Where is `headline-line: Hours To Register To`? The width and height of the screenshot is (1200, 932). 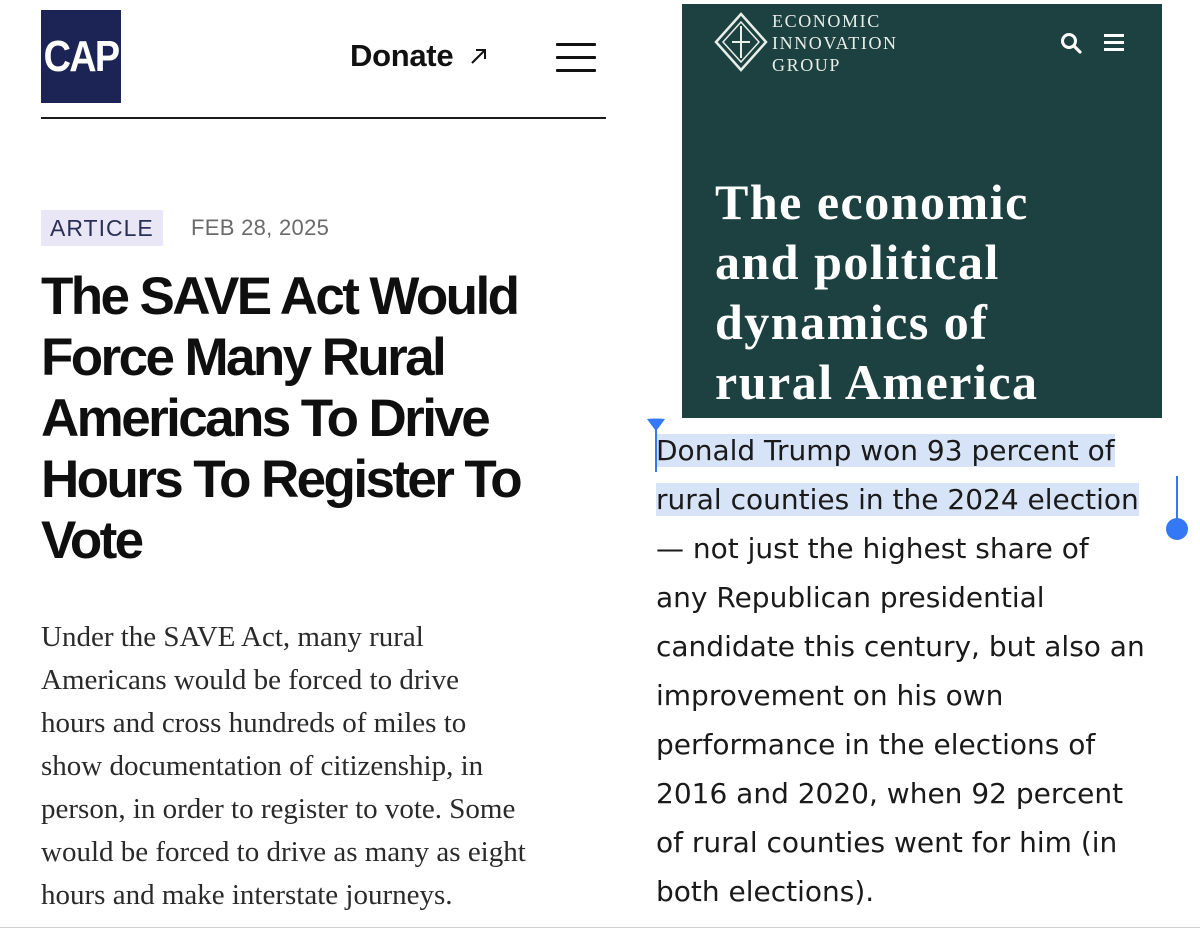 headline-line: Hours To Register To is located at coordinates (282, 479).